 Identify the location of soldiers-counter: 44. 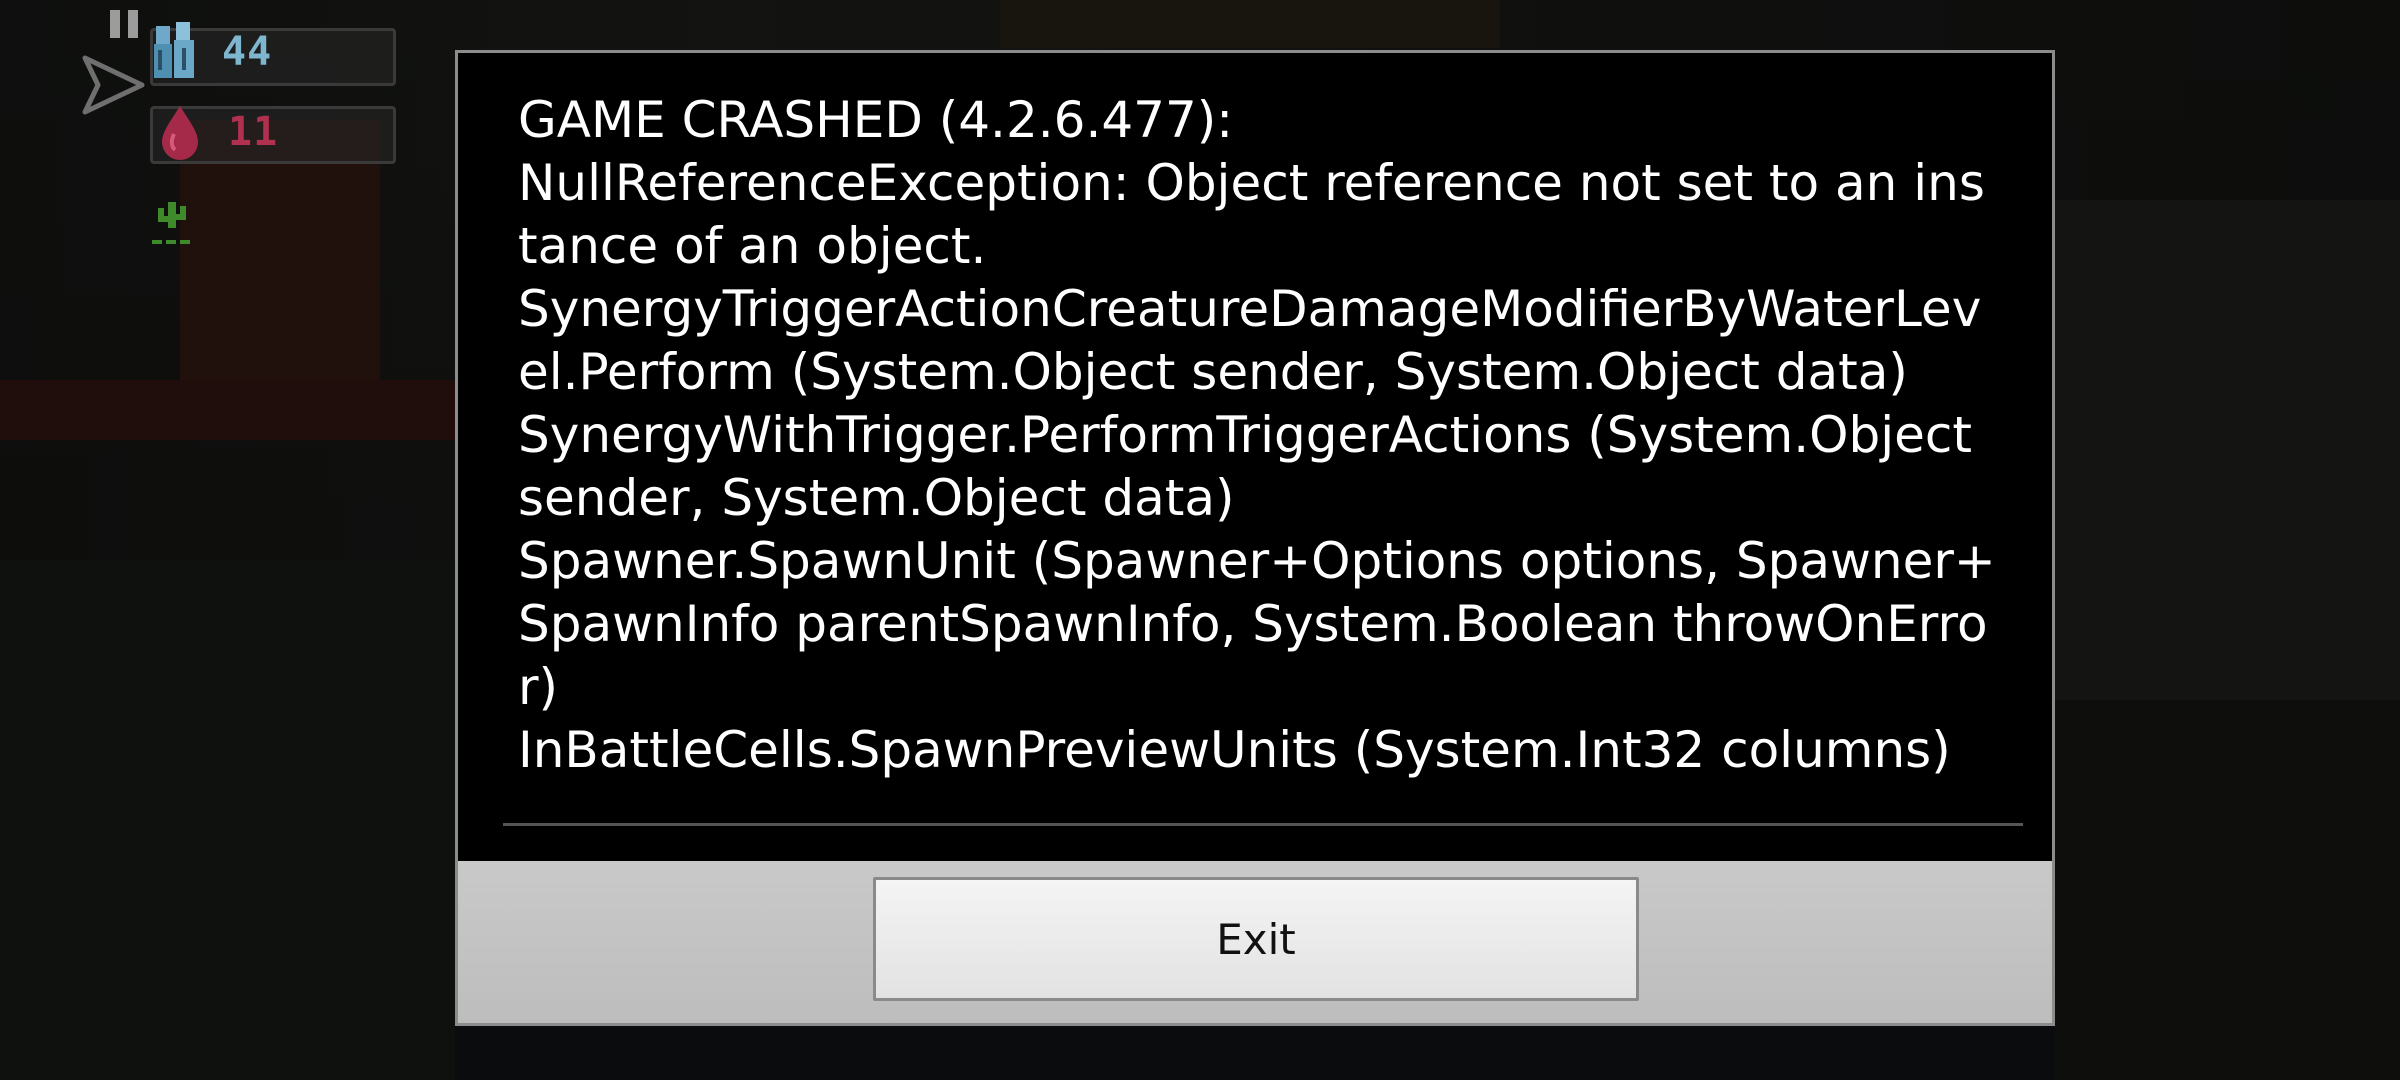
(211, 52).